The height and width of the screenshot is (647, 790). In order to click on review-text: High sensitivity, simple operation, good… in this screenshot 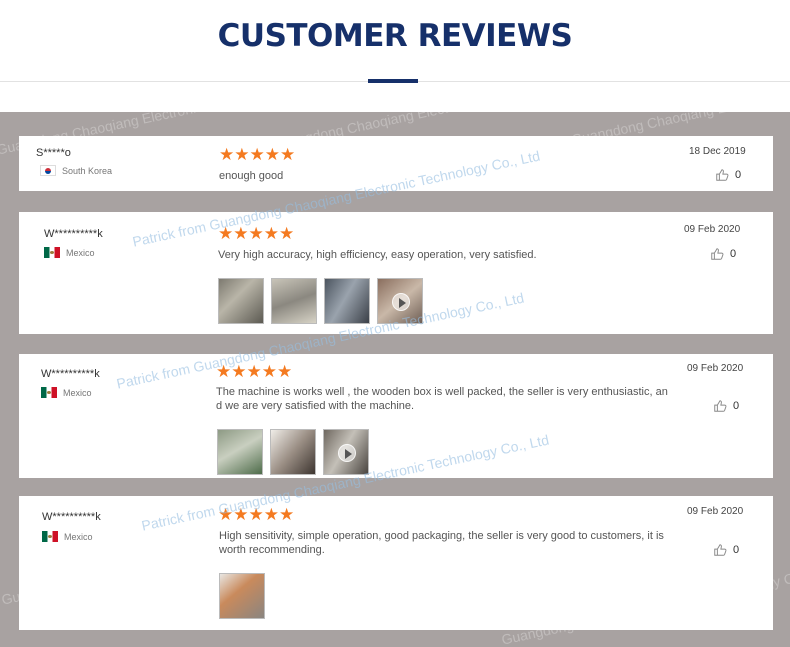, I will do `click(441, 543)`.